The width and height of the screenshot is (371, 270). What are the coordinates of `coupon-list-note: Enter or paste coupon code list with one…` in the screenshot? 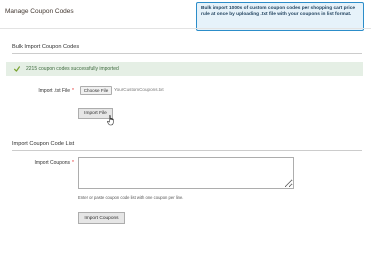 It's located at (131, 197).